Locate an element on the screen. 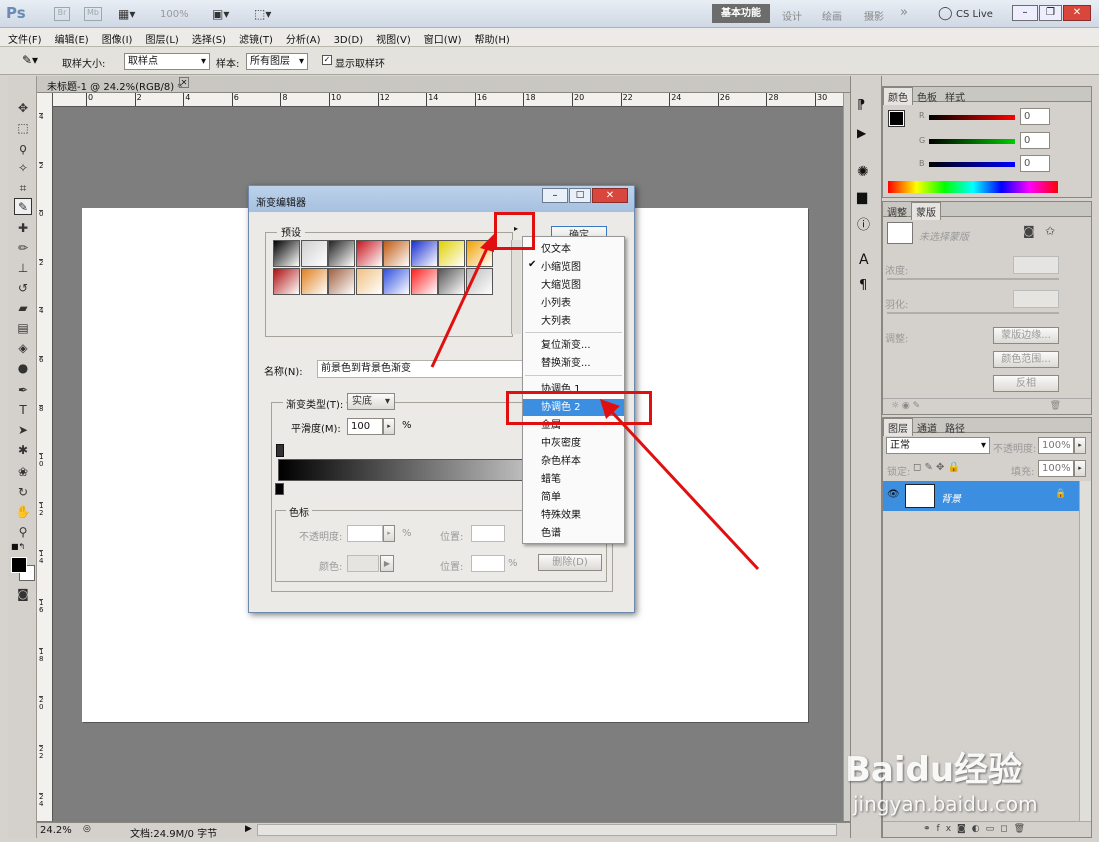 The width and height of the screenshot is (1099, 842). watermark-brand: Baidu经验 is located at coordinates (934, 770).